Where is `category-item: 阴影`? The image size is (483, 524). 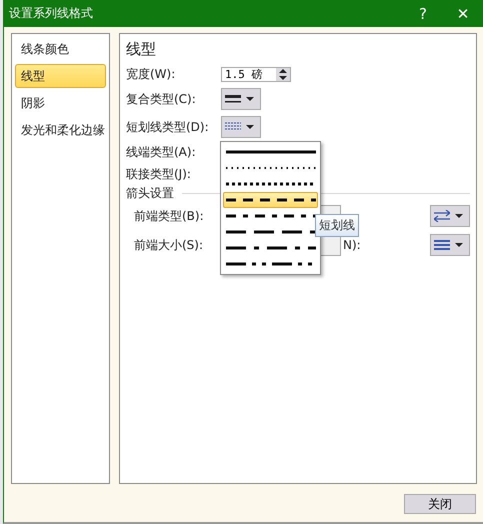
category-item: 阴影 is located at coordinates (60, 103).